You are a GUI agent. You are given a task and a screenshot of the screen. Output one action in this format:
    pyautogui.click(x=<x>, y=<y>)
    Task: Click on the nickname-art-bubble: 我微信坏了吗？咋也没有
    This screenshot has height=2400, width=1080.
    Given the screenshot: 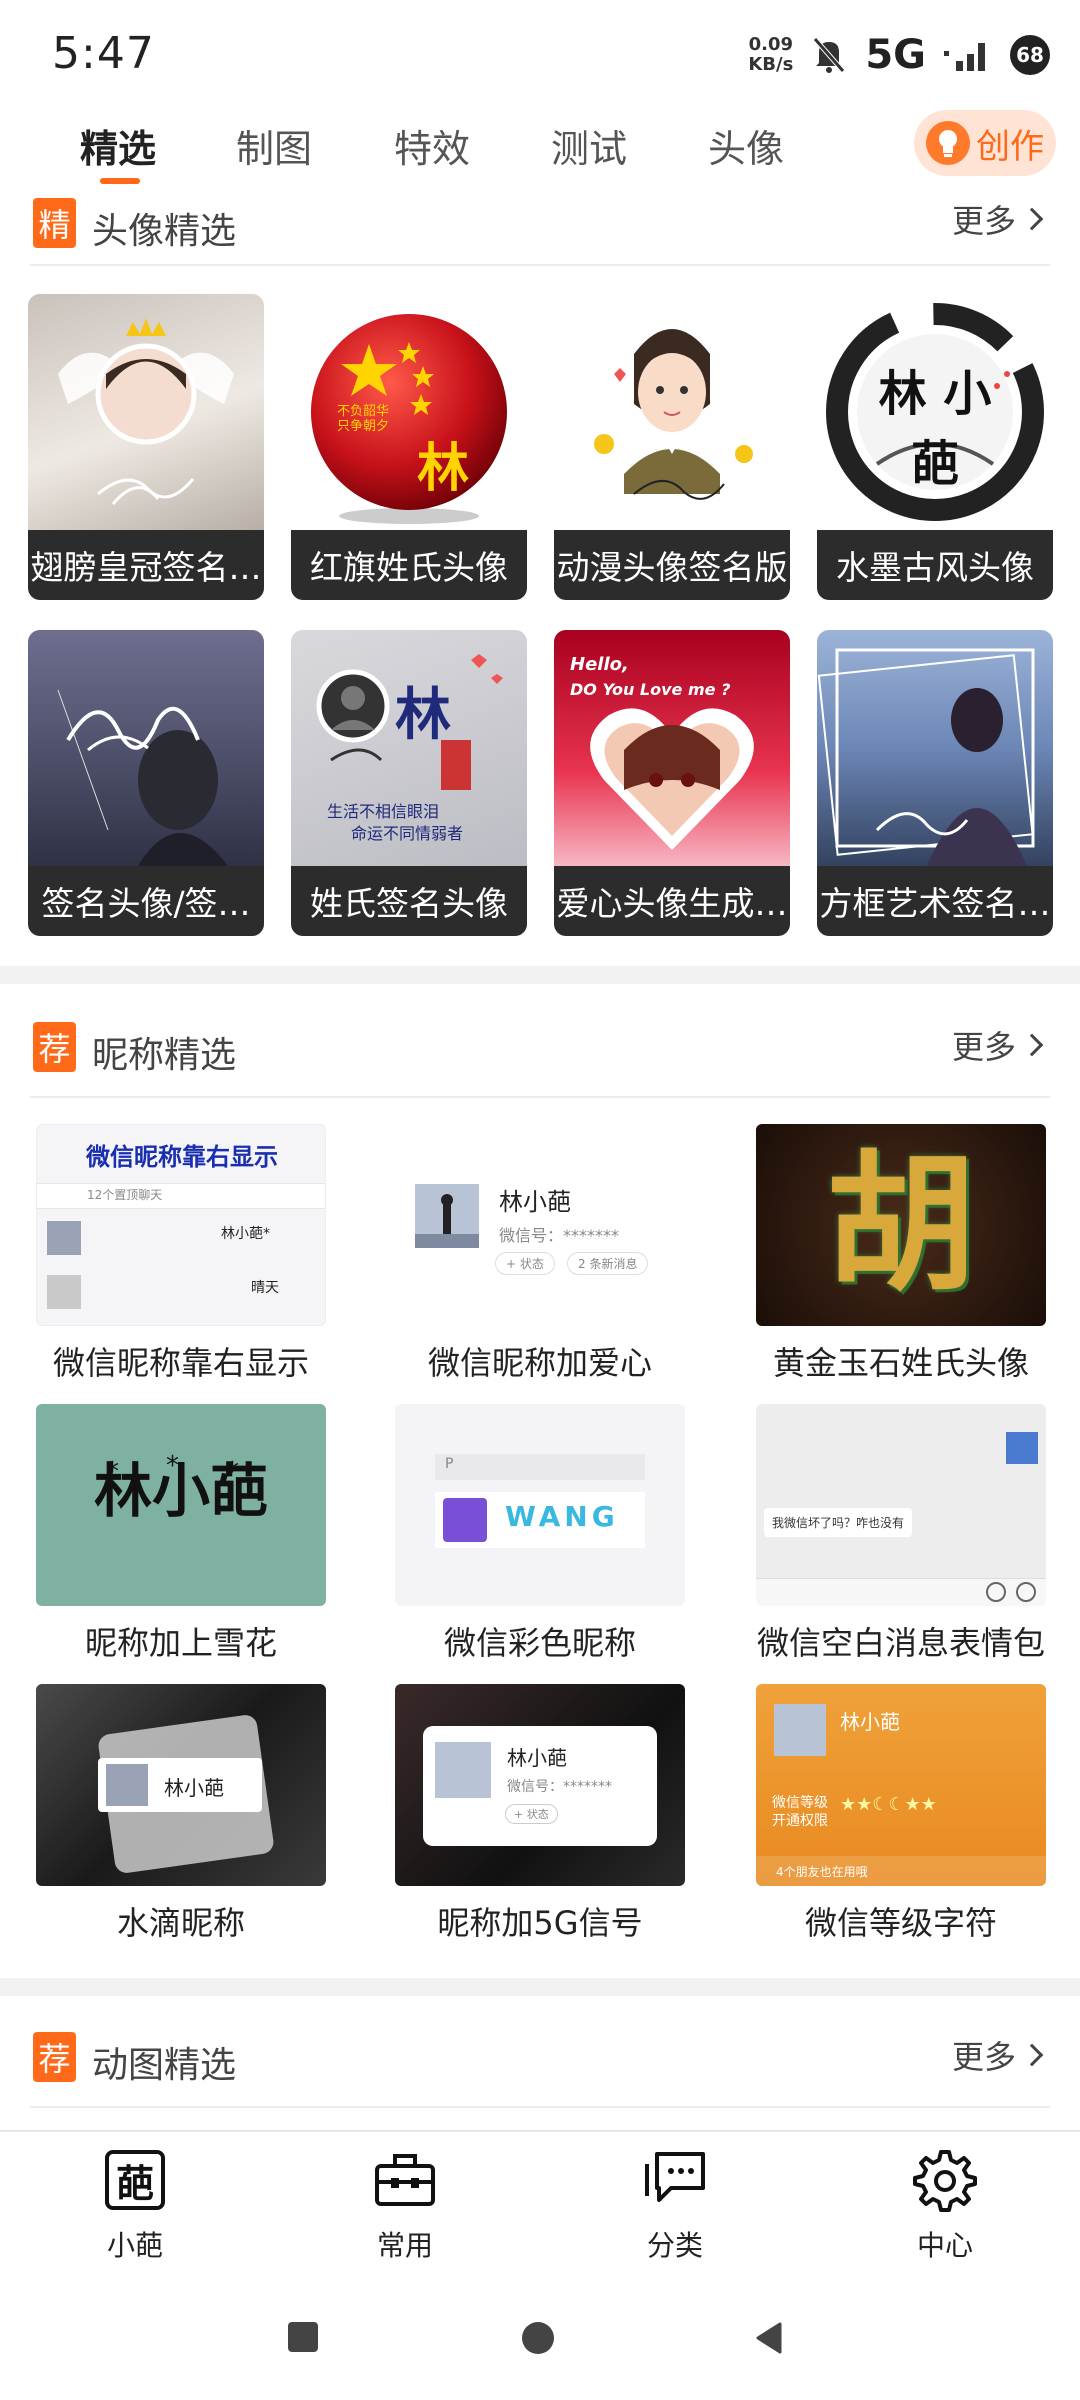 What is the action you would take?
    pyautogui.click(x=838, y=1522)
    